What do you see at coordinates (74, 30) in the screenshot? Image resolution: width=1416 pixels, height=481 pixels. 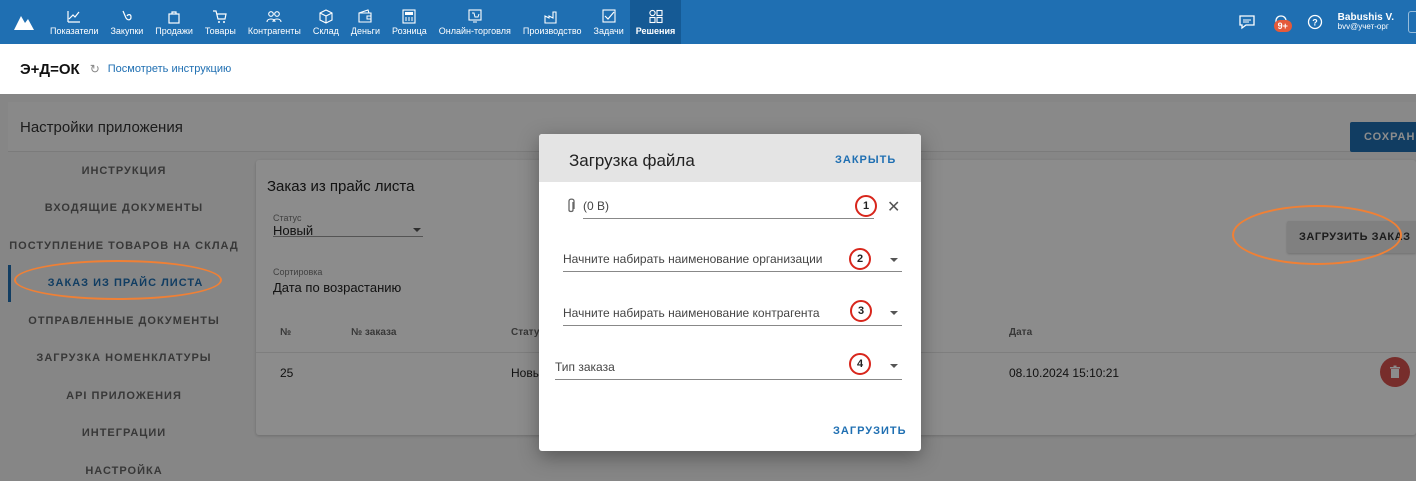 I see `nav-label: Показатели` at bounding box center [74, 30].